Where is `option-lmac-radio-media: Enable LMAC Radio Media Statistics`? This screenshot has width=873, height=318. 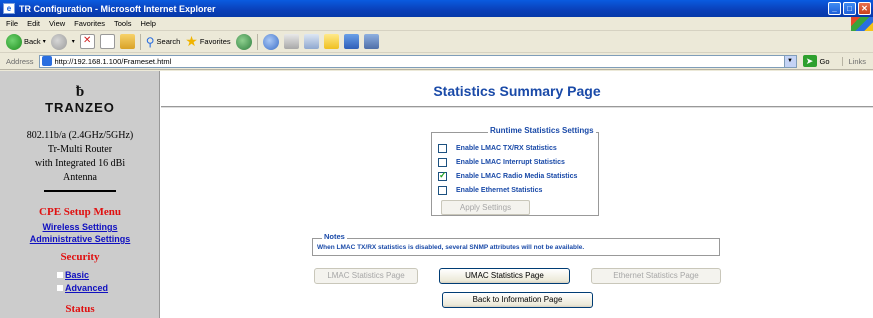
option-lmac-radio-media: Enable LMAC Radio Media Statistics is located at coordinates (508, 175).